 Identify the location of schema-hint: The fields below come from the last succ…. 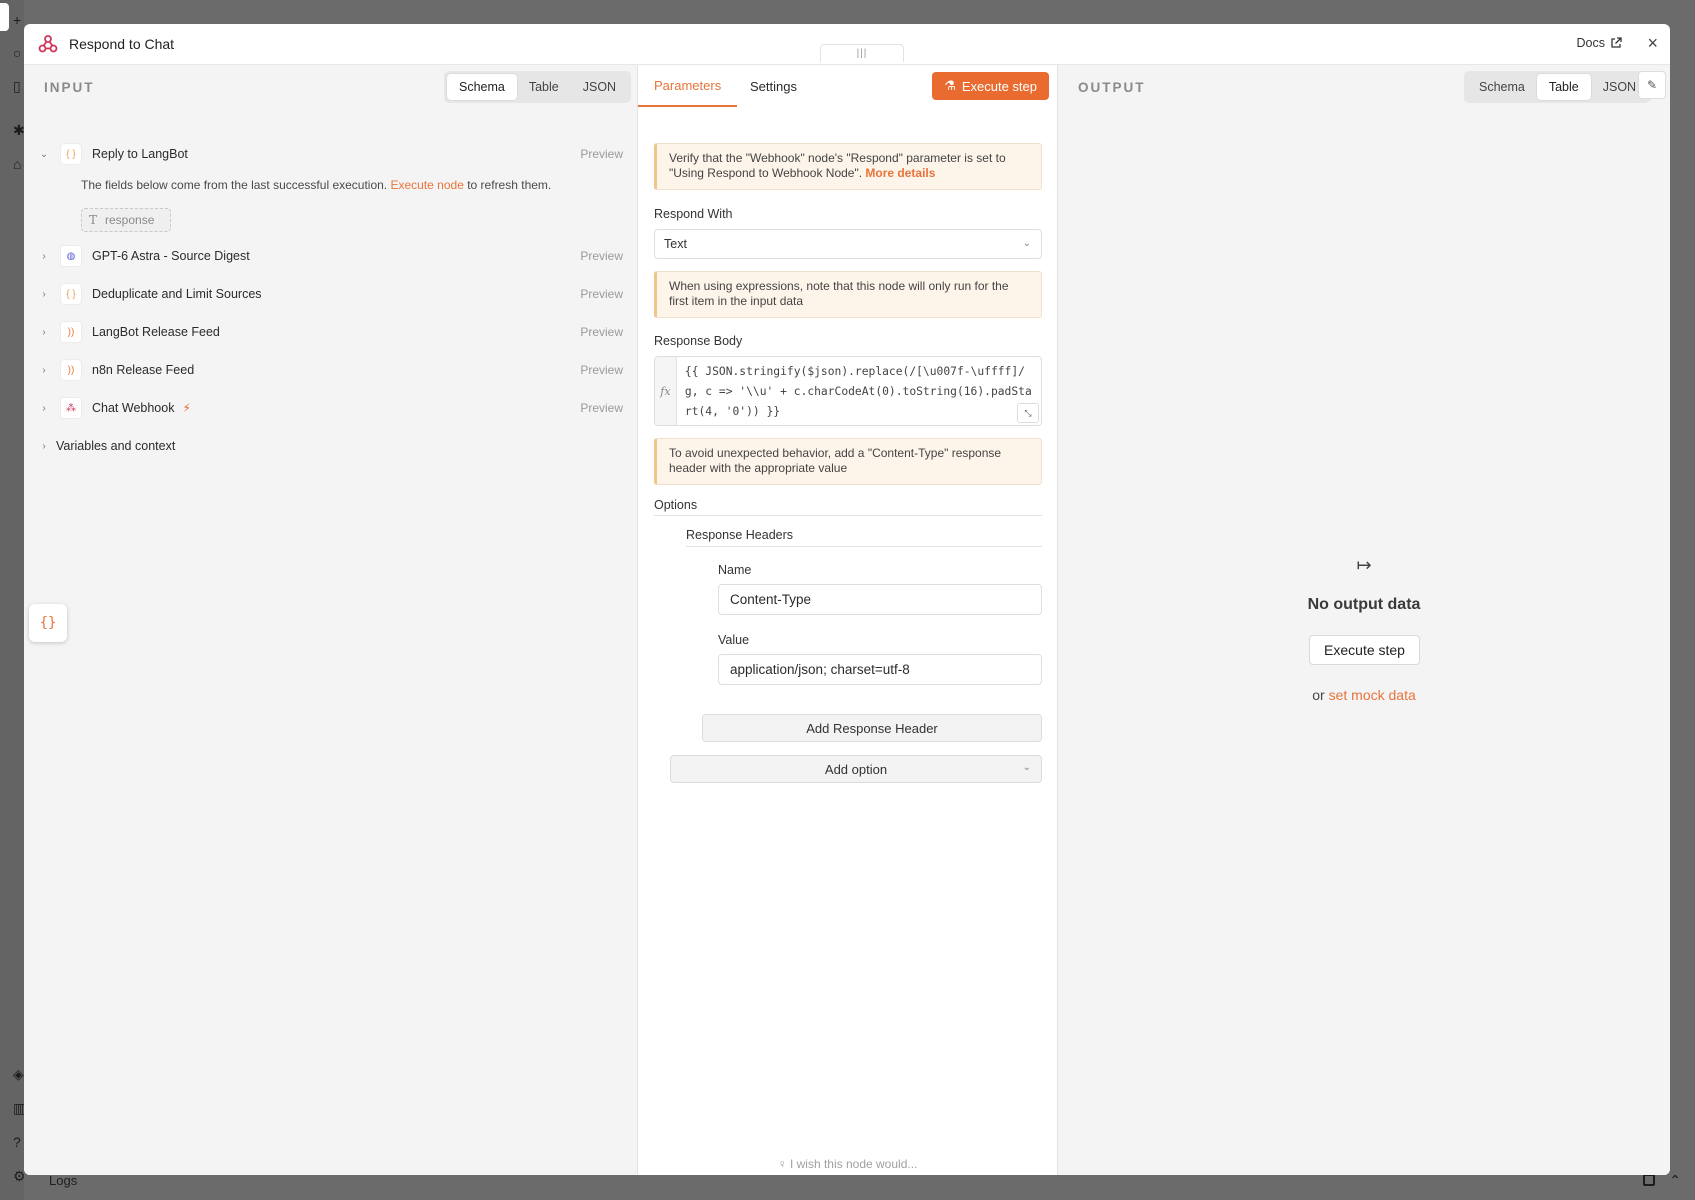
(316, 185).